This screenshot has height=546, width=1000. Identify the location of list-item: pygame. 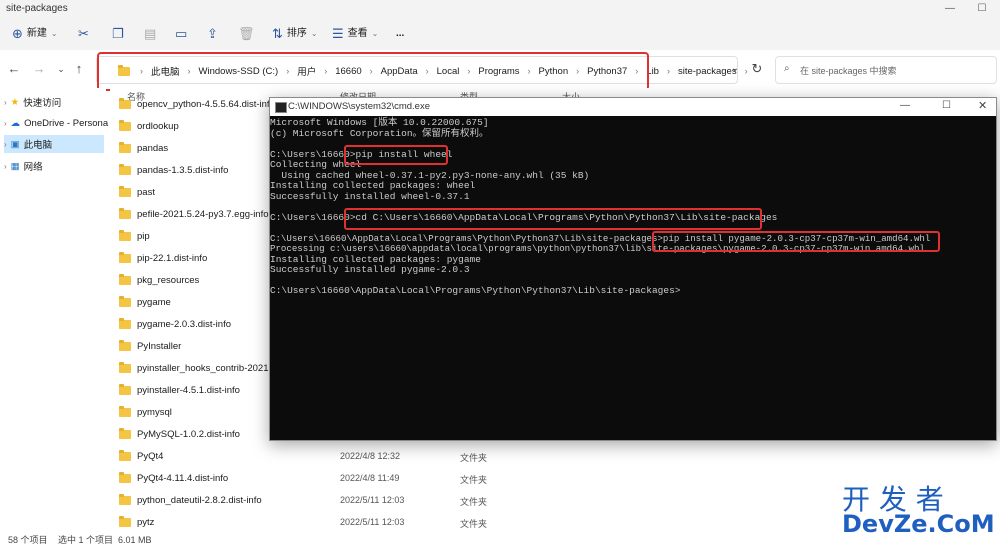
(145, 302).